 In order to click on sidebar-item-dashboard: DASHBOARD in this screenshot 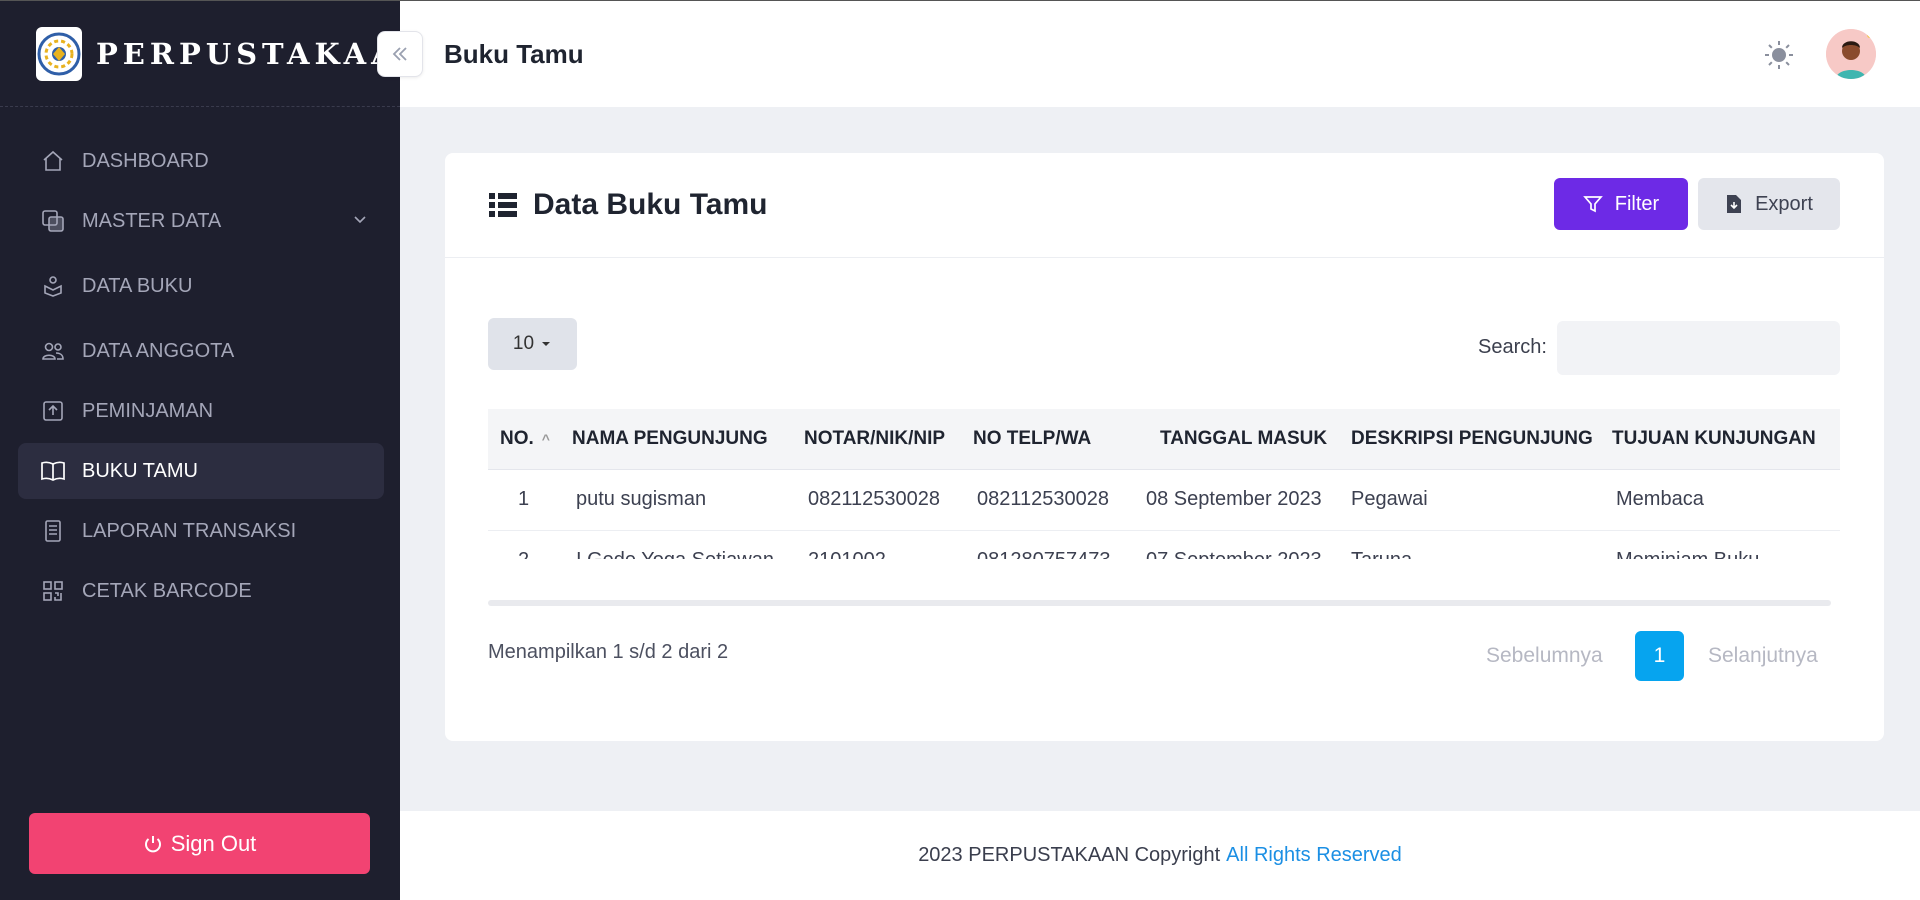, I will do `click(201, 161)`.